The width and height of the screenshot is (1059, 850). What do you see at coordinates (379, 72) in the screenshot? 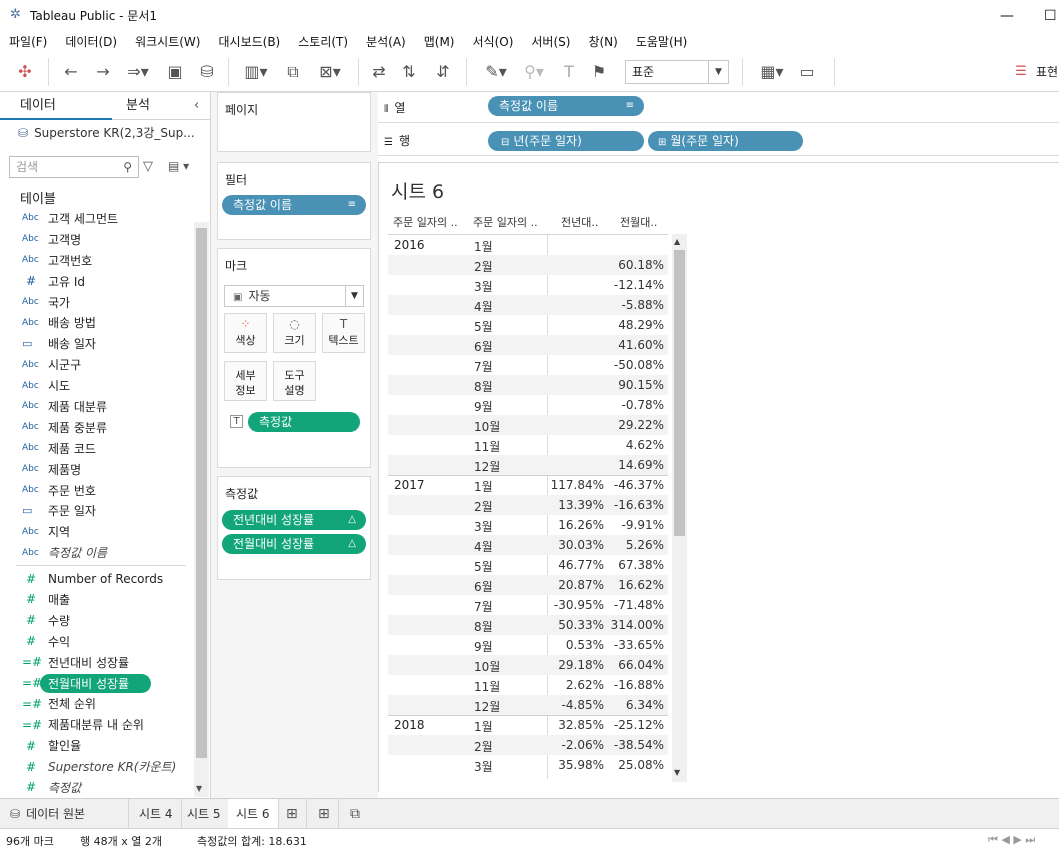
I see `swap-rows-columns-icon: ⇄` at bounding box center [379, 72].